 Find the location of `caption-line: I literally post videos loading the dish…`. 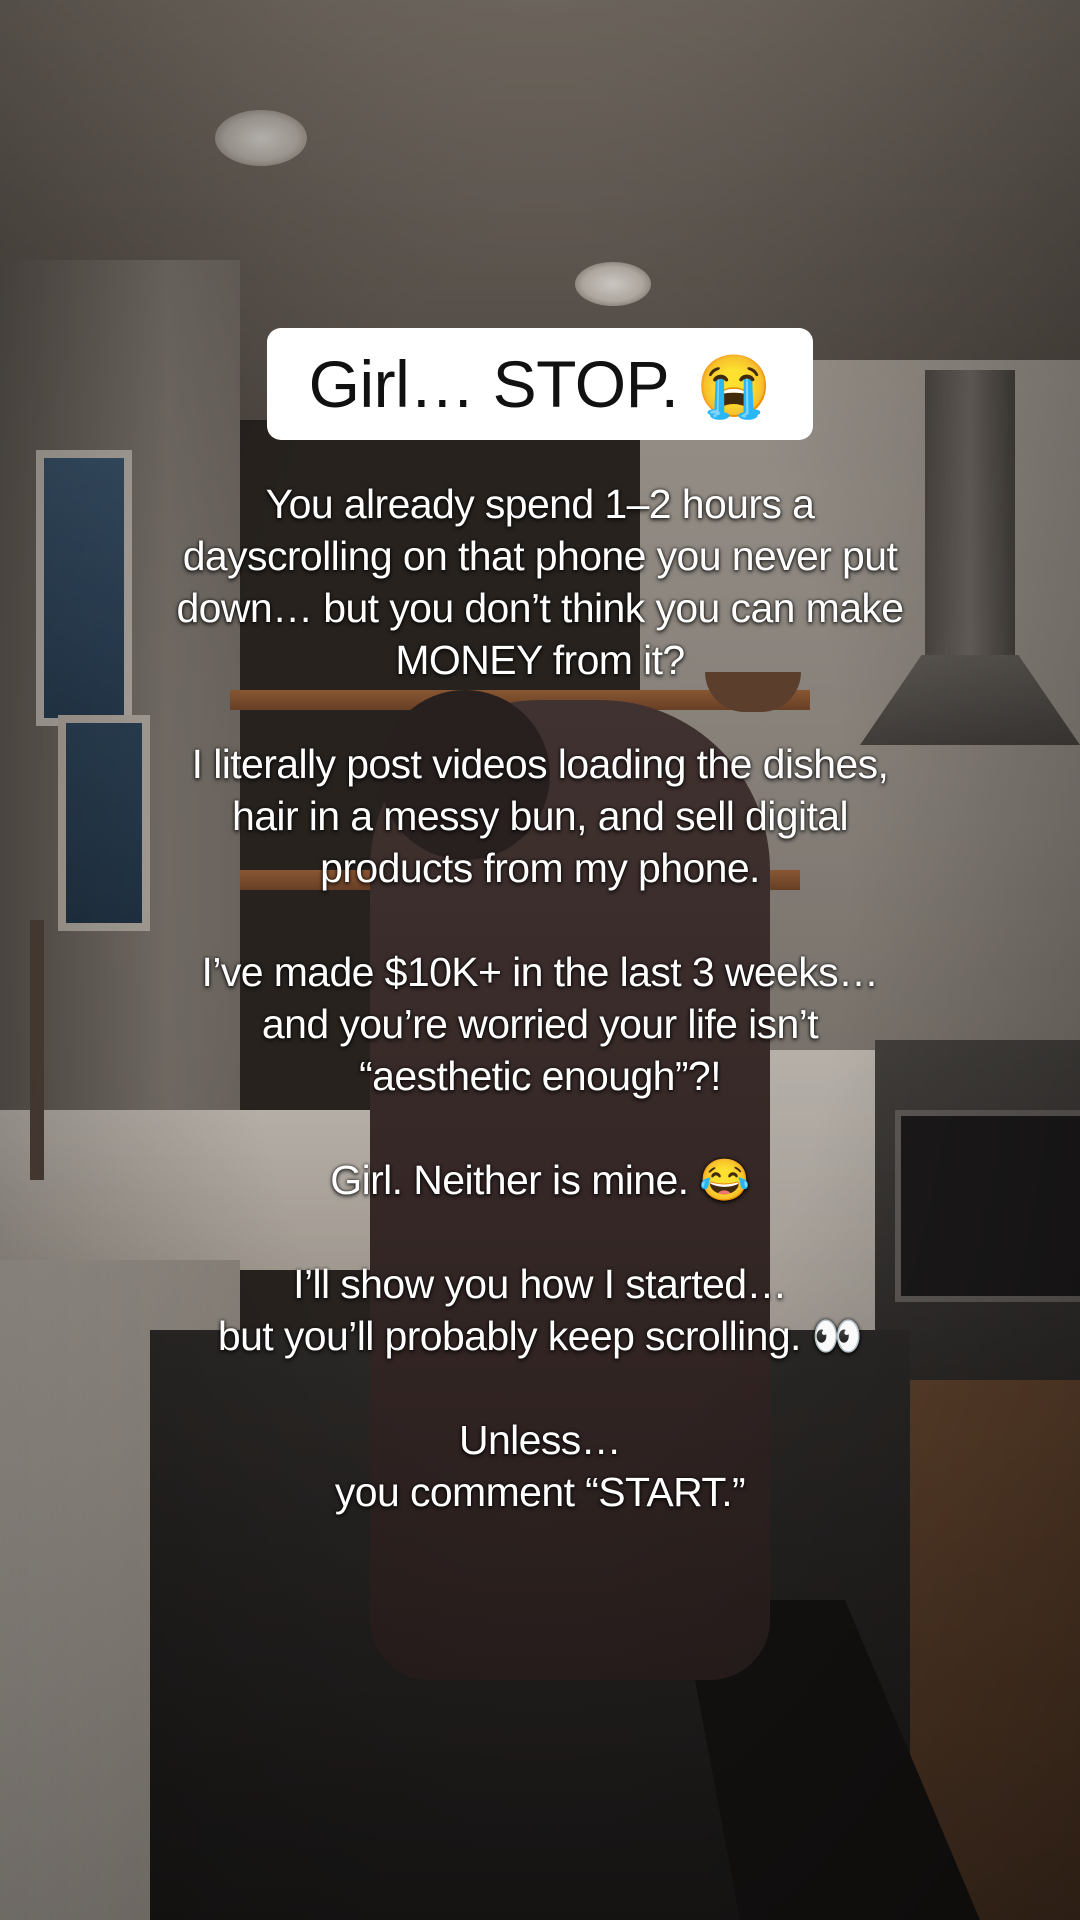

caption-line: I literally post videos loading the dish… is located at coordinates (540, 764).